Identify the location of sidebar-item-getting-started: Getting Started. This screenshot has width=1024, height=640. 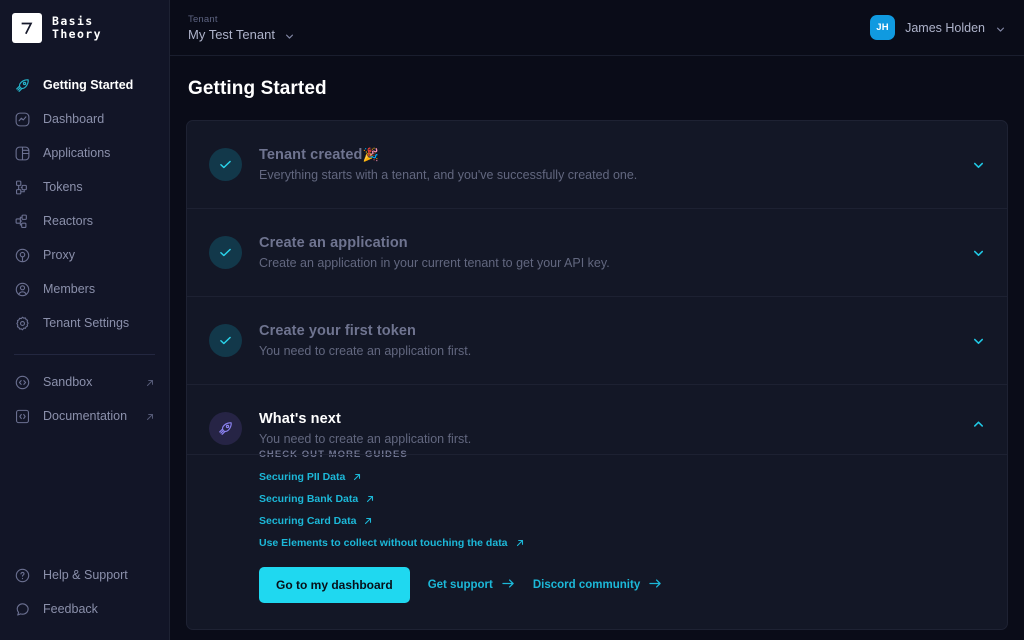
(84, 85).